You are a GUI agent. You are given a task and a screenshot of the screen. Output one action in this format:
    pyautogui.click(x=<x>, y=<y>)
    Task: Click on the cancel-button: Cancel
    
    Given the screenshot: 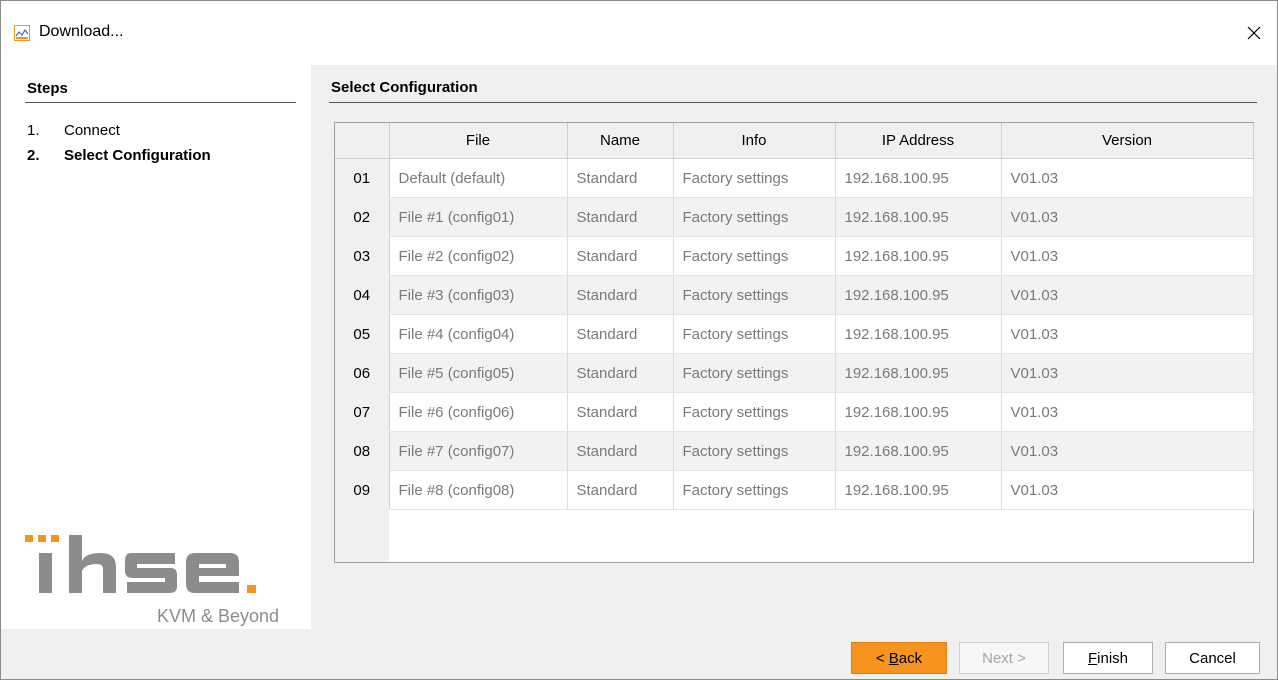 What is the action you would take?
    pyautogui.click(x=1212, y=658)
    